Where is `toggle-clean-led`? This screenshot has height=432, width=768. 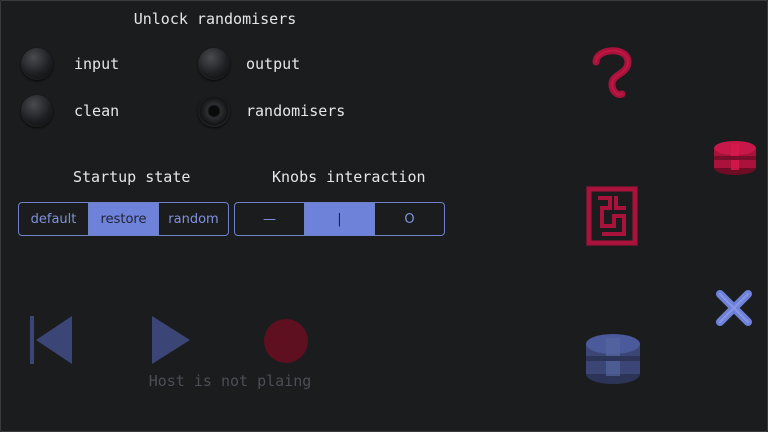
toggle-clean-led is located at coordinates (37, 111).